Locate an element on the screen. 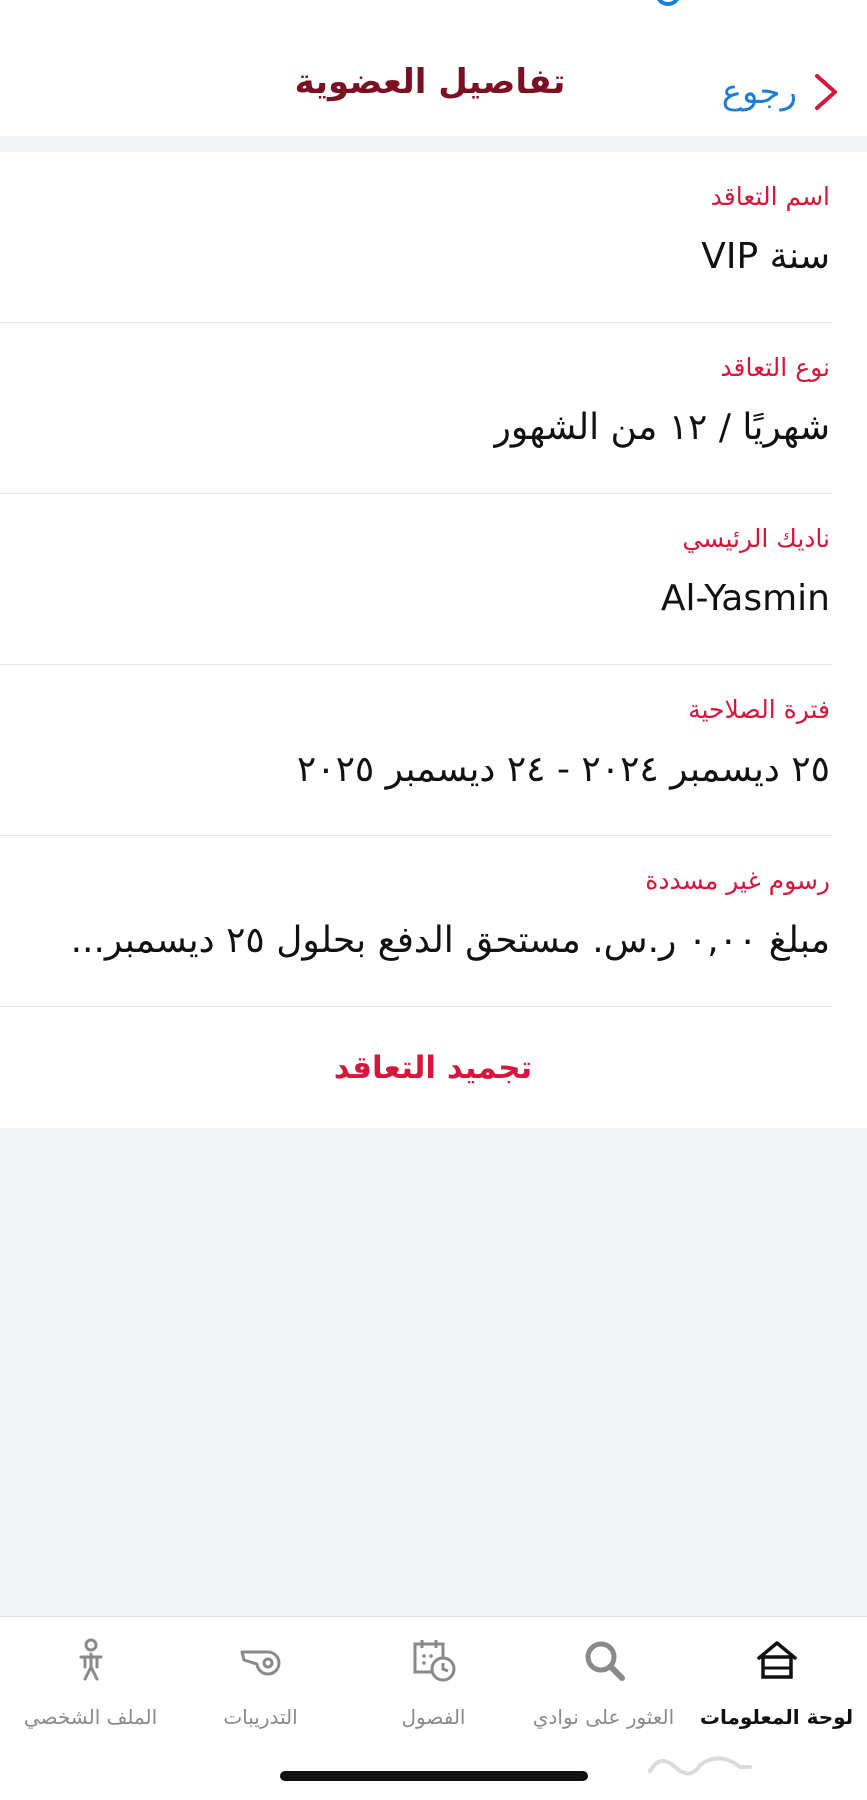 Image resolution: width=867 pixels, height=1800 pixels. detail-row-home-club: ناديك الرئيسي Al-Yasmin is located at coordinates (416, 579).